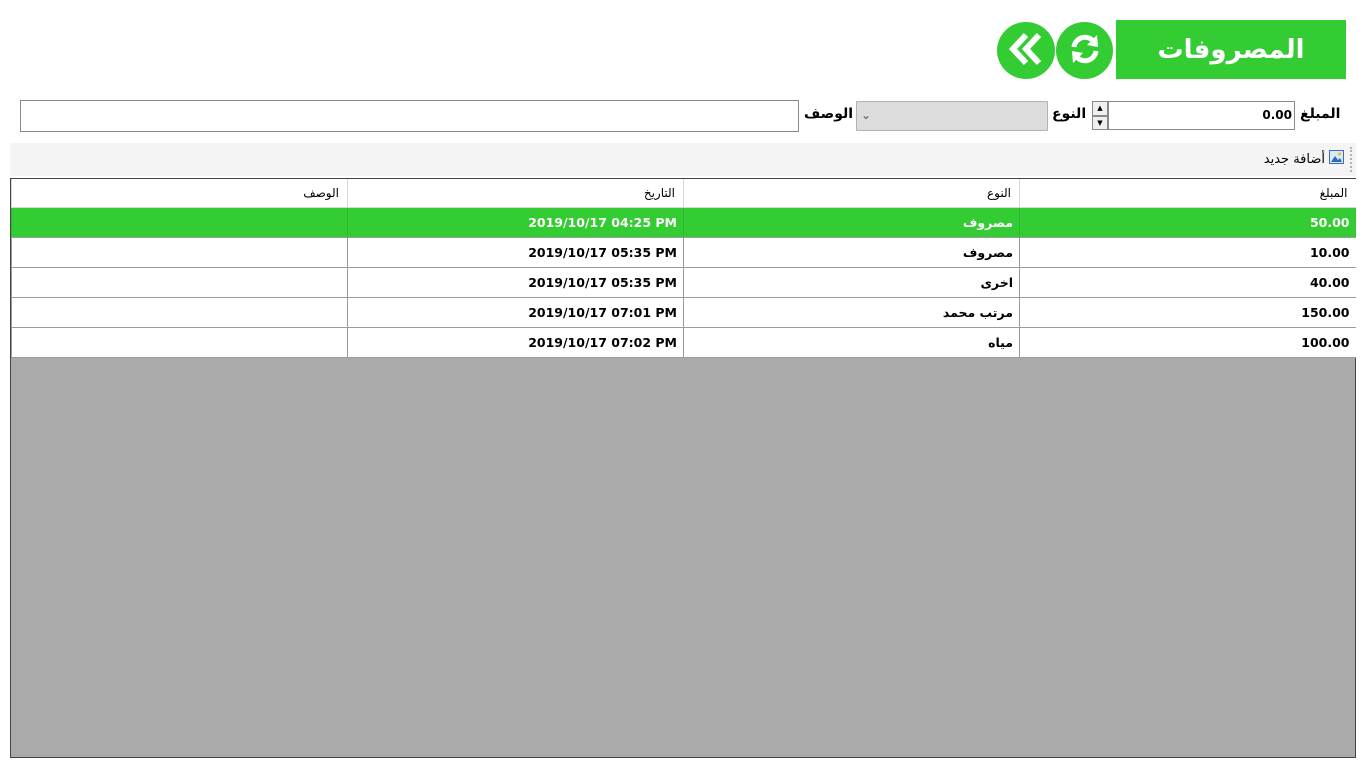 The image size is (1366, 768). I want to click on table-row: 10.00 مصروف 2019/10/17 05:35 PM, so click(683, 252).